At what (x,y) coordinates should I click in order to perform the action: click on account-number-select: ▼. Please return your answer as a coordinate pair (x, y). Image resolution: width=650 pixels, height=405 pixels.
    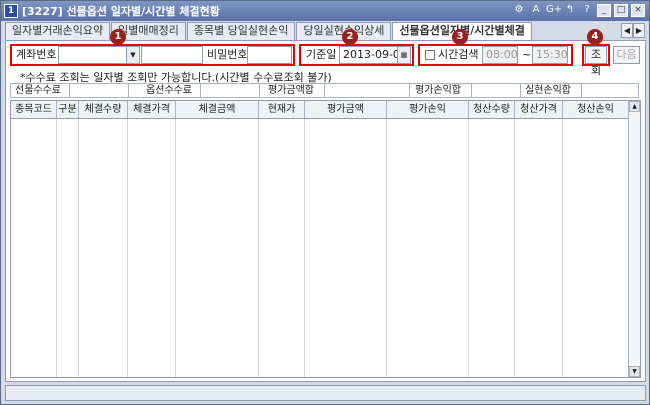
    Looking at the image, I should click on (99, 55).